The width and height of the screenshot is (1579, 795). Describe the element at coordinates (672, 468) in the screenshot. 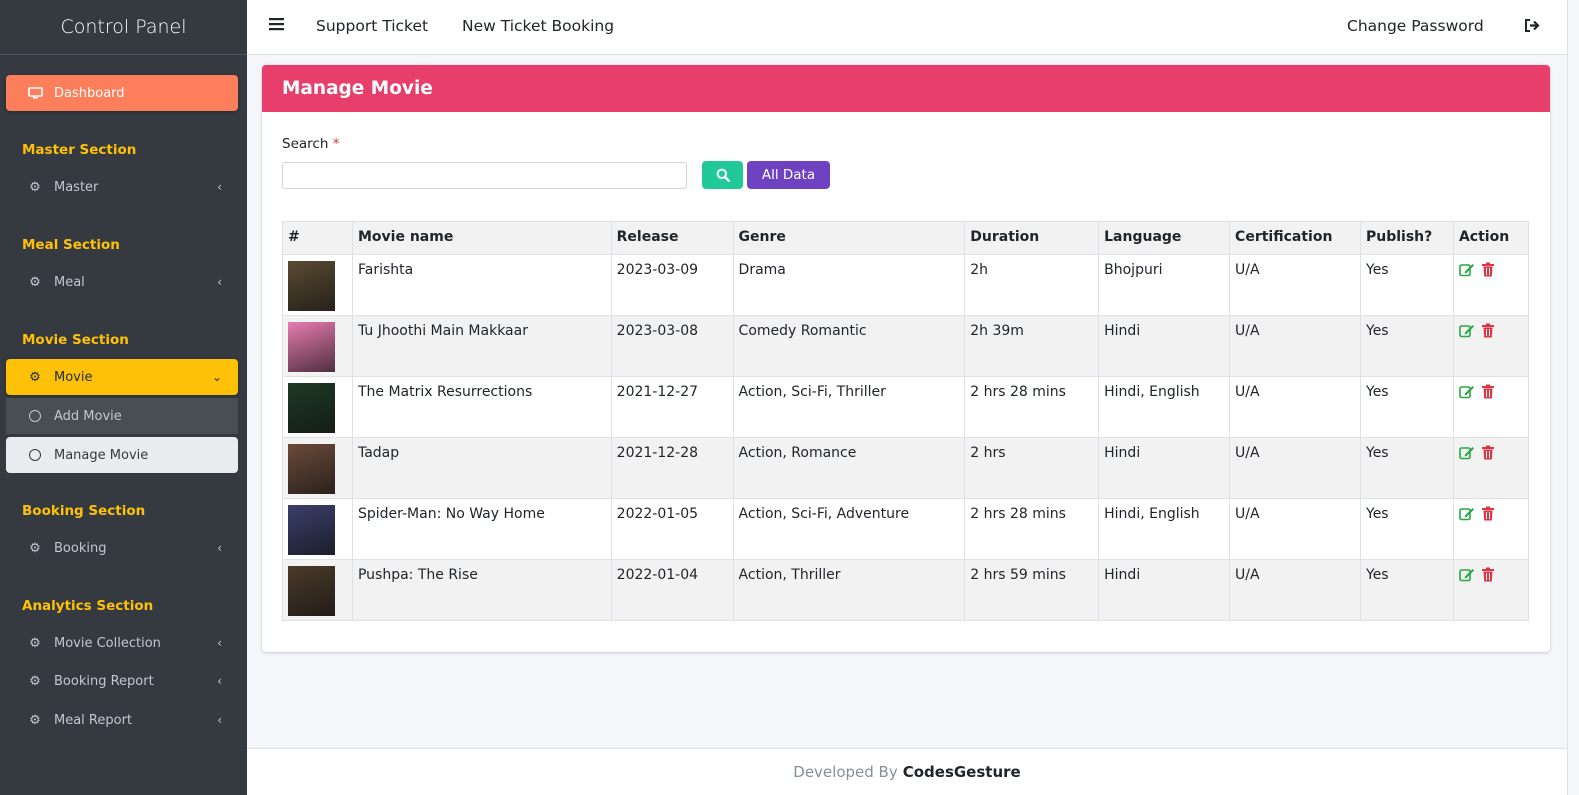

I see `release-cell: 2021-12-28` at that location.